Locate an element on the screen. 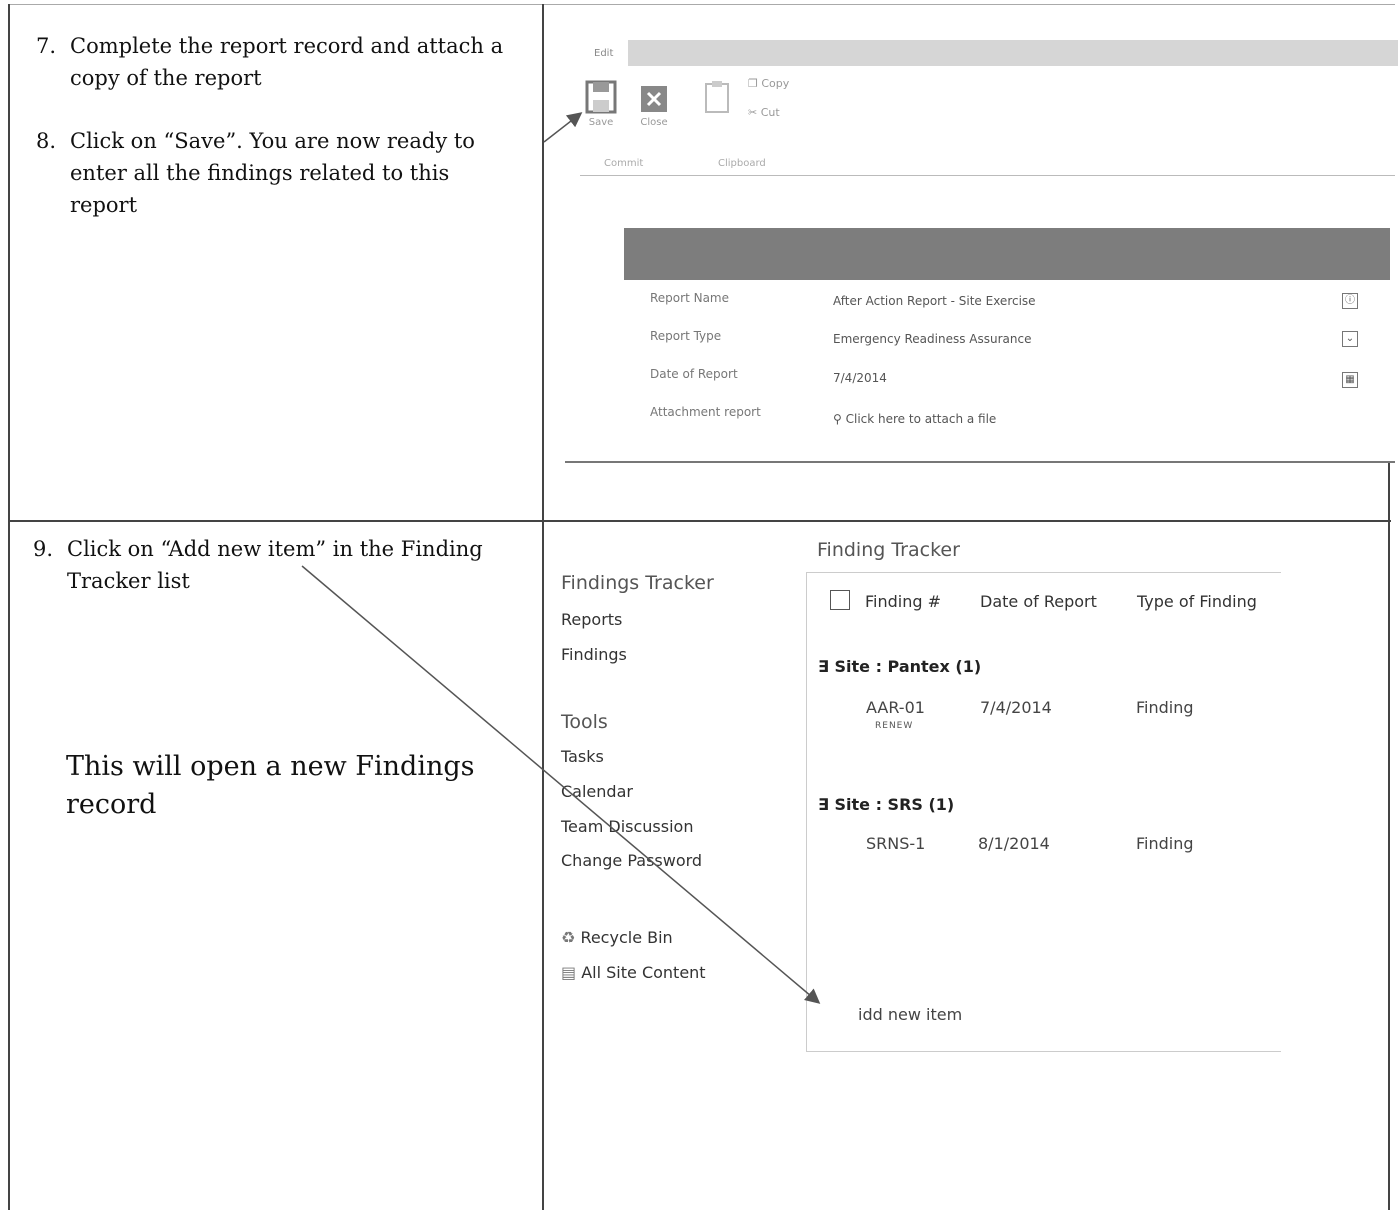 This screenshot has height=1210, width=1400. select-all-checkbox is located at coordinates (840, 600).